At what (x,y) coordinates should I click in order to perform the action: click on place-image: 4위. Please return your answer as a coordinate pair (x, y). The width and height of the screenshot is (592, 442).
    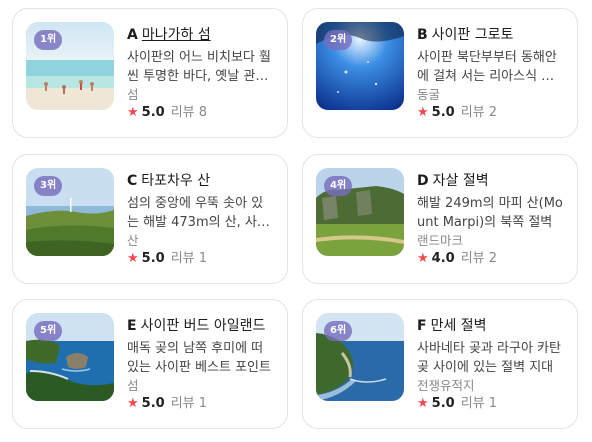
    Looking at the image, I should click on (360, 212).